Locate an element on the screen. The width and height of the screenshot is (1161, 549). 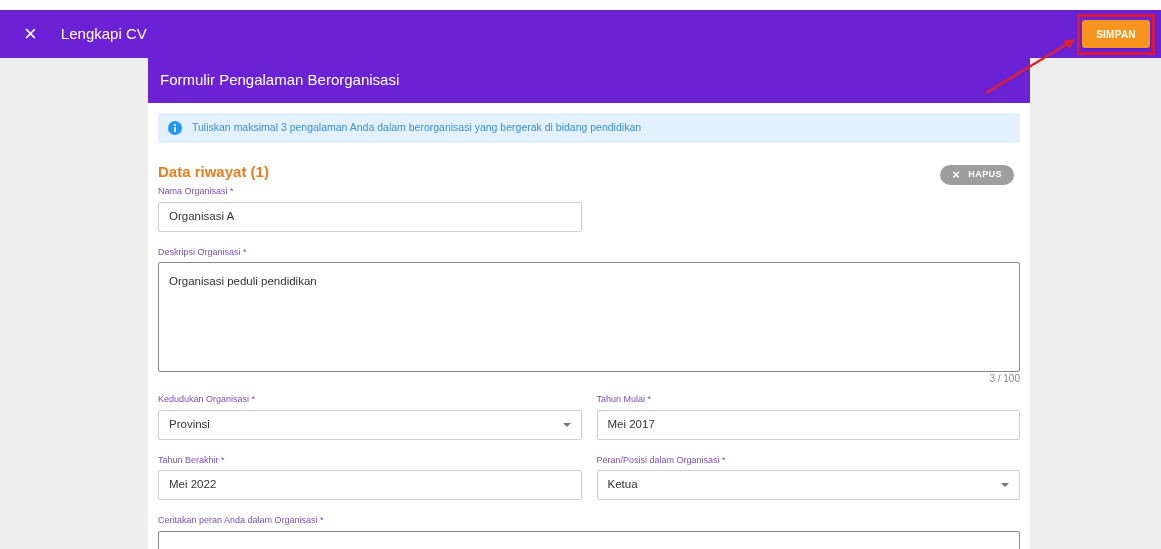
input-field: Organisasi A is located at coordinates (370, 216).